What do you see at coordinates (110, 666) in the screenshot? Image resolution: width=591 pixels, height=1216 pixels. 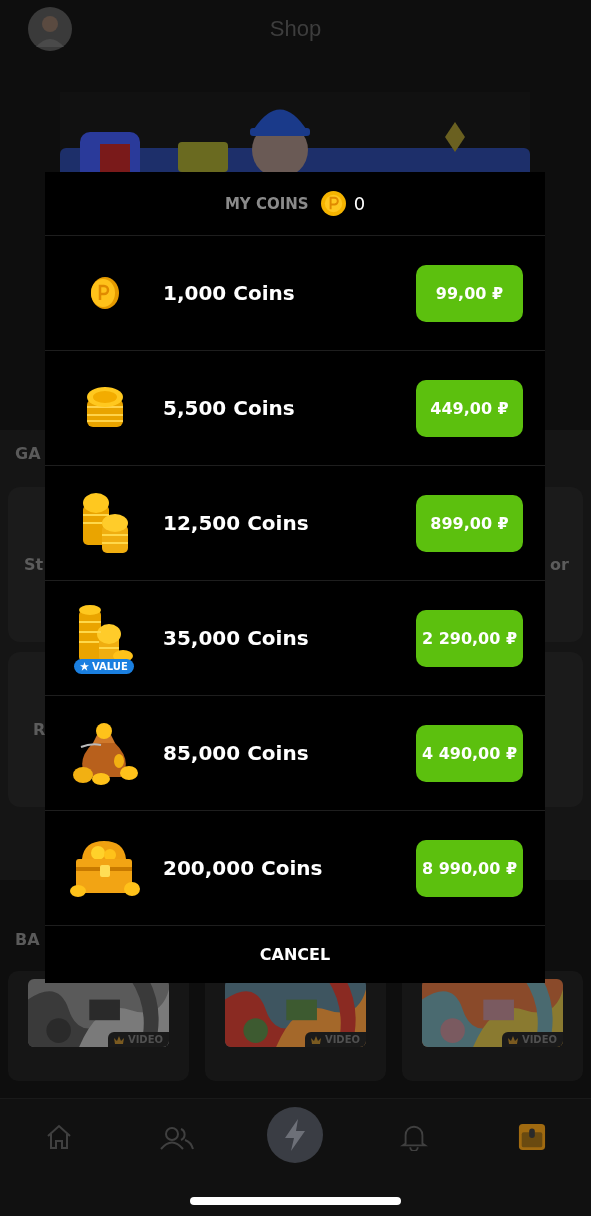 I see `badge-text: VALUE` at bounding box center [110, 666].